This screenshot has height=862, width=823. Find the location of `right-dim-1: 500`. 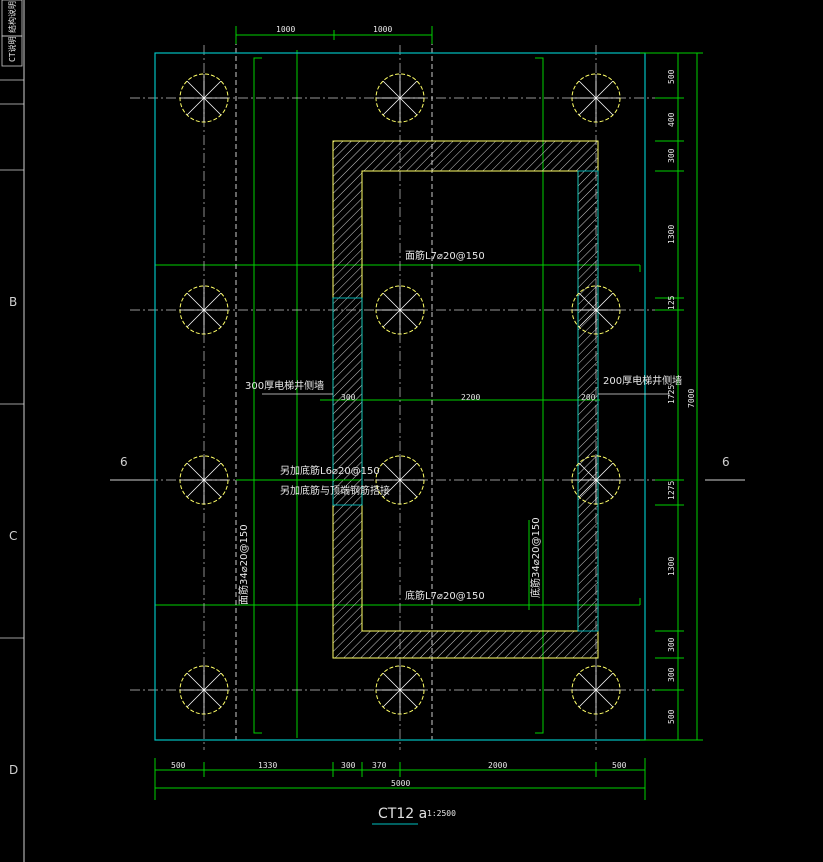

right-dim-1: 500 is located at coordinates (671, 76).